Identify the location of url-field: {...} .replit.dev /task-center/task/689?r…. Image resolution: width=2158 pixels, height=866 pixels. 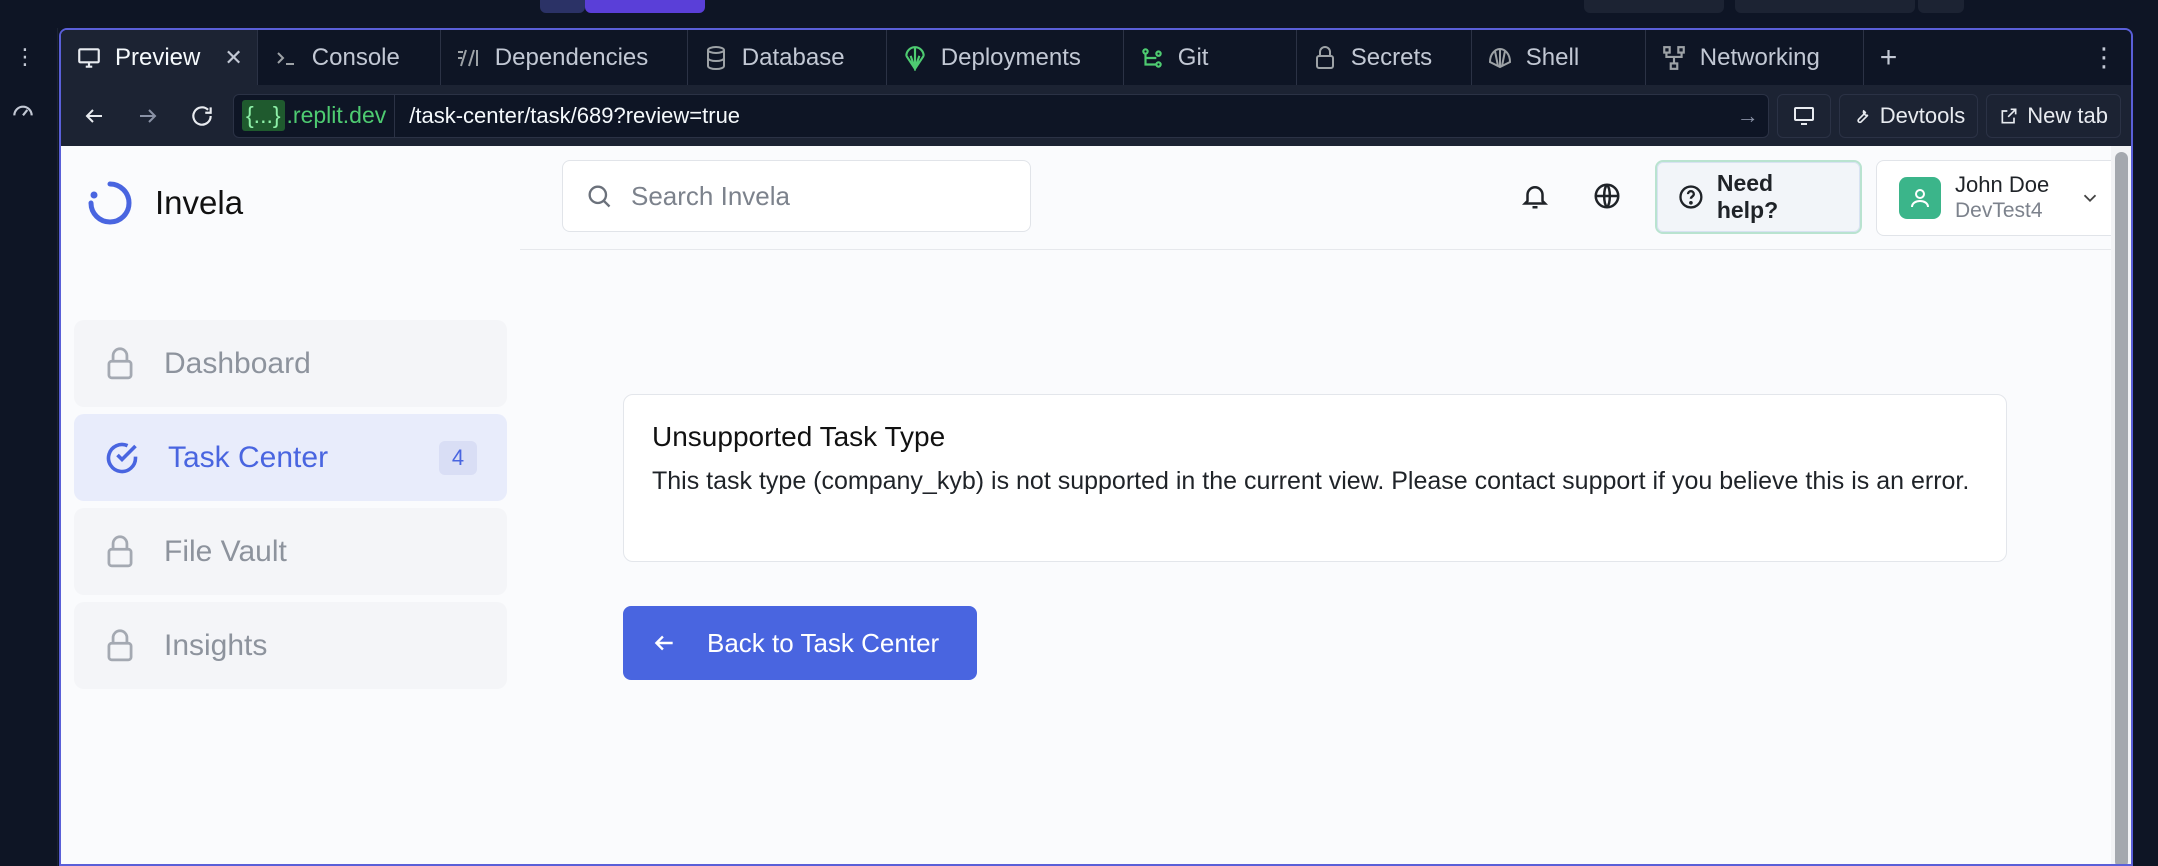
(1001, 115).